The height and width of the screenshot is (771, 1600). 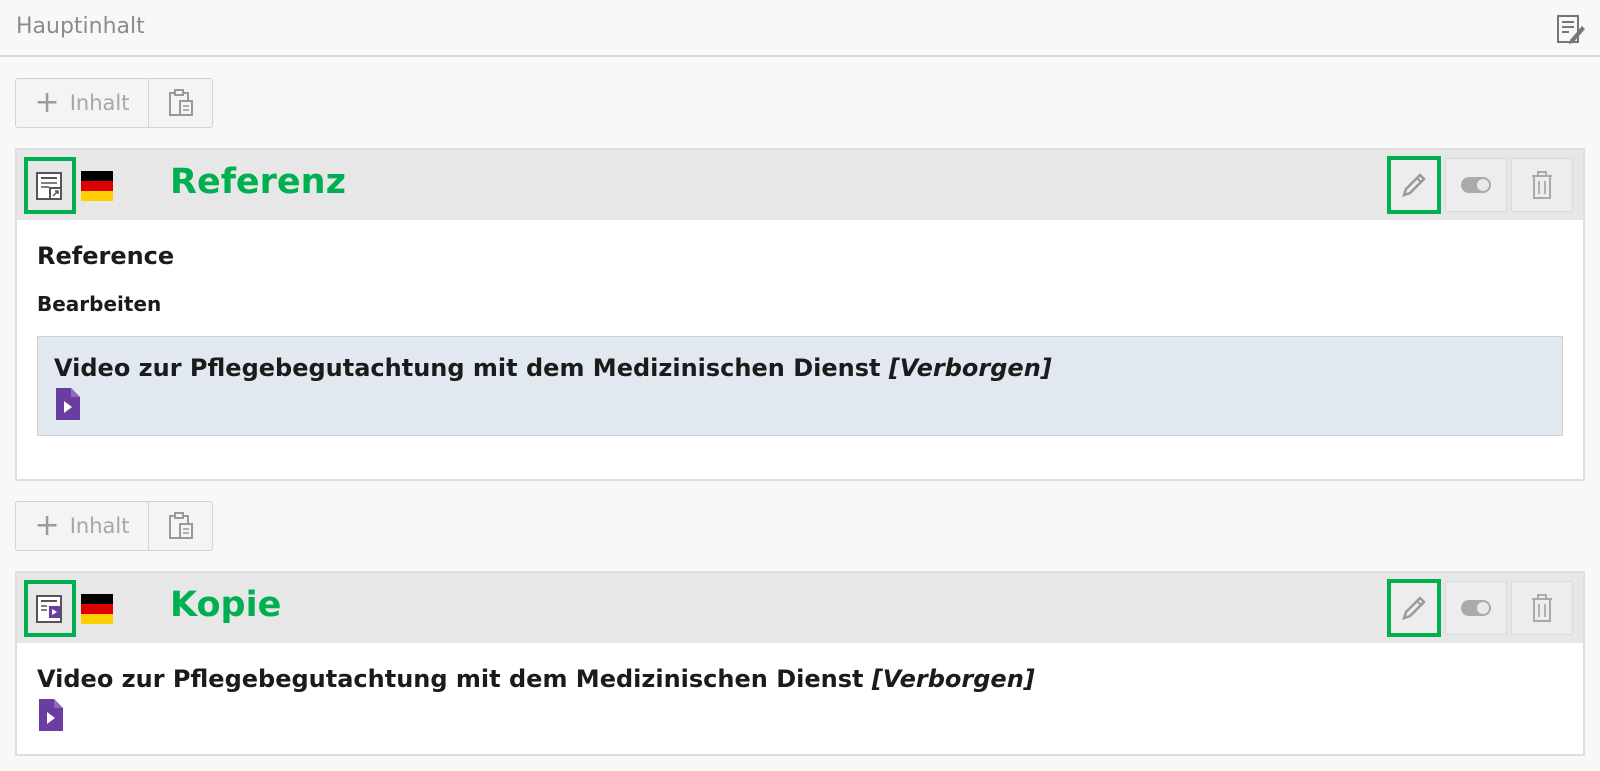 What do you see at coordinates (80, 26) in the screenshot?
I see `column-title: Hauptinhalt` at bounding box center [80, 26].